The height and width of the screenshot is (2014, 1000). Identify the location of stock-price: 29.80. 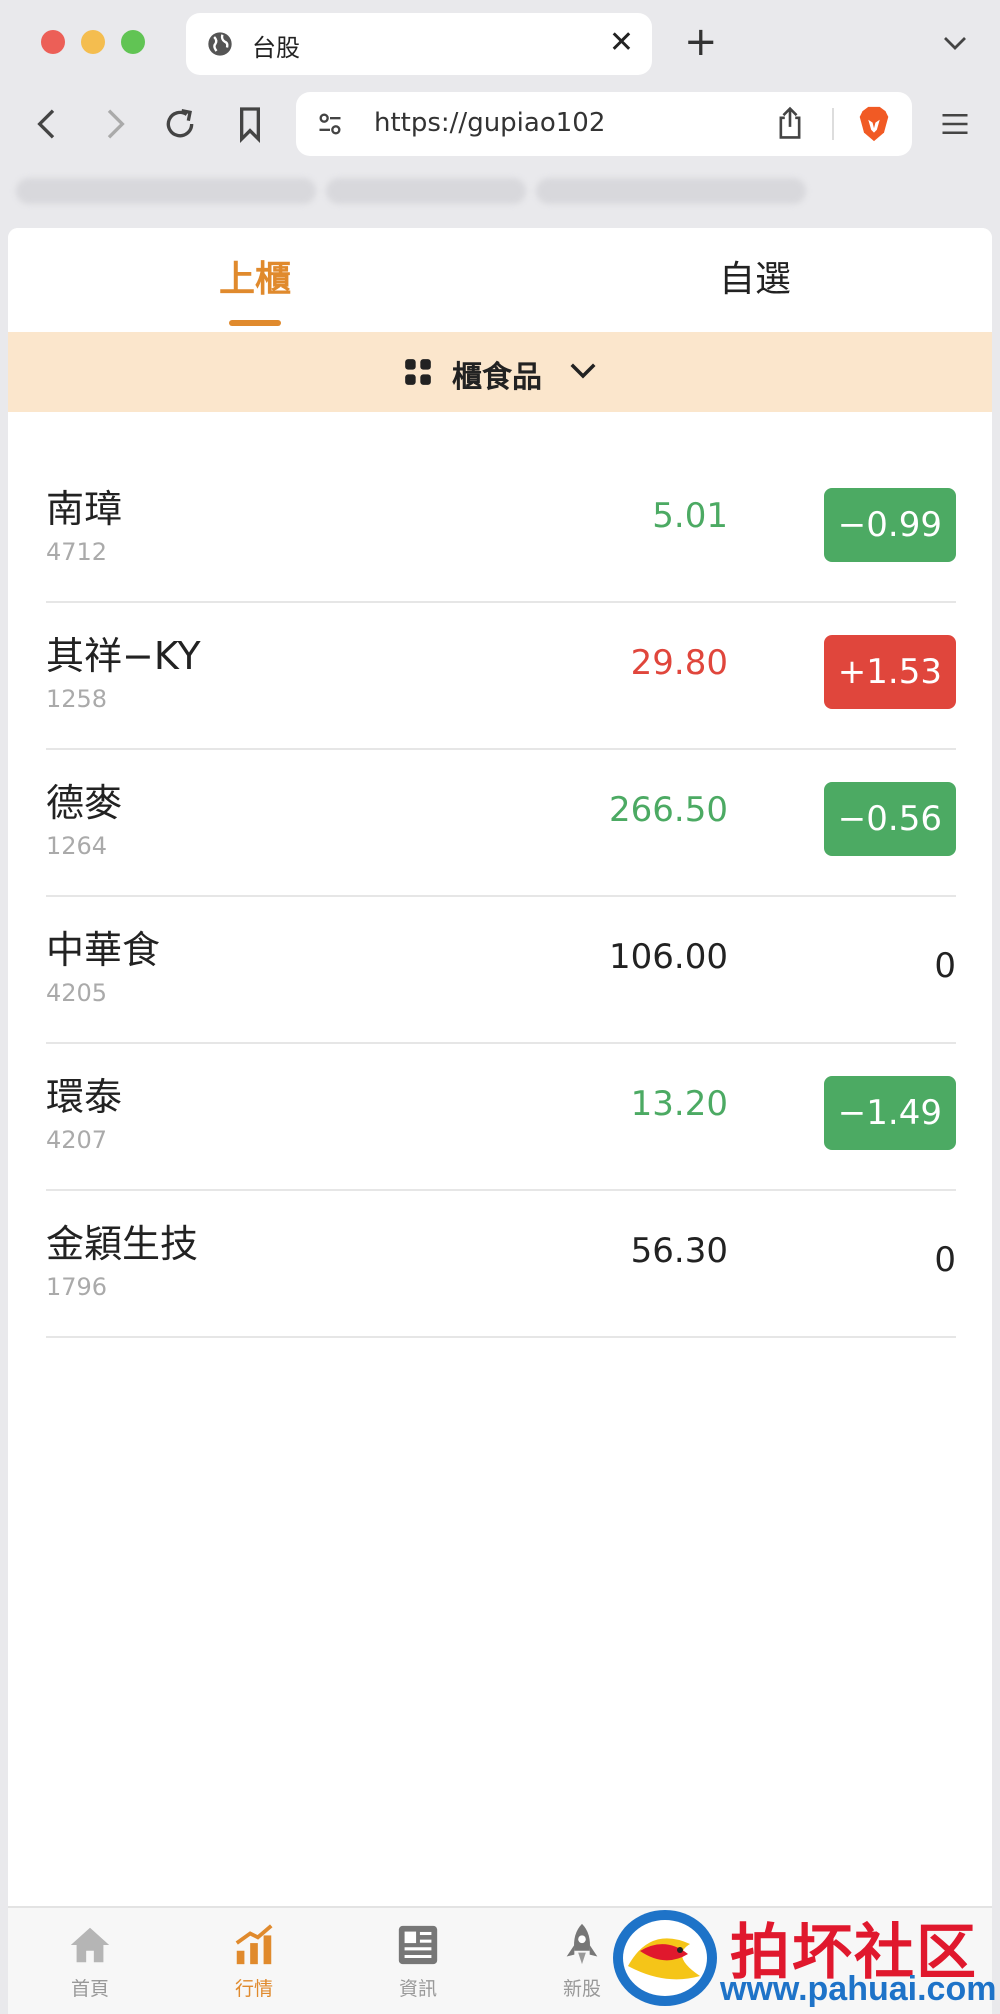
(679, 663).